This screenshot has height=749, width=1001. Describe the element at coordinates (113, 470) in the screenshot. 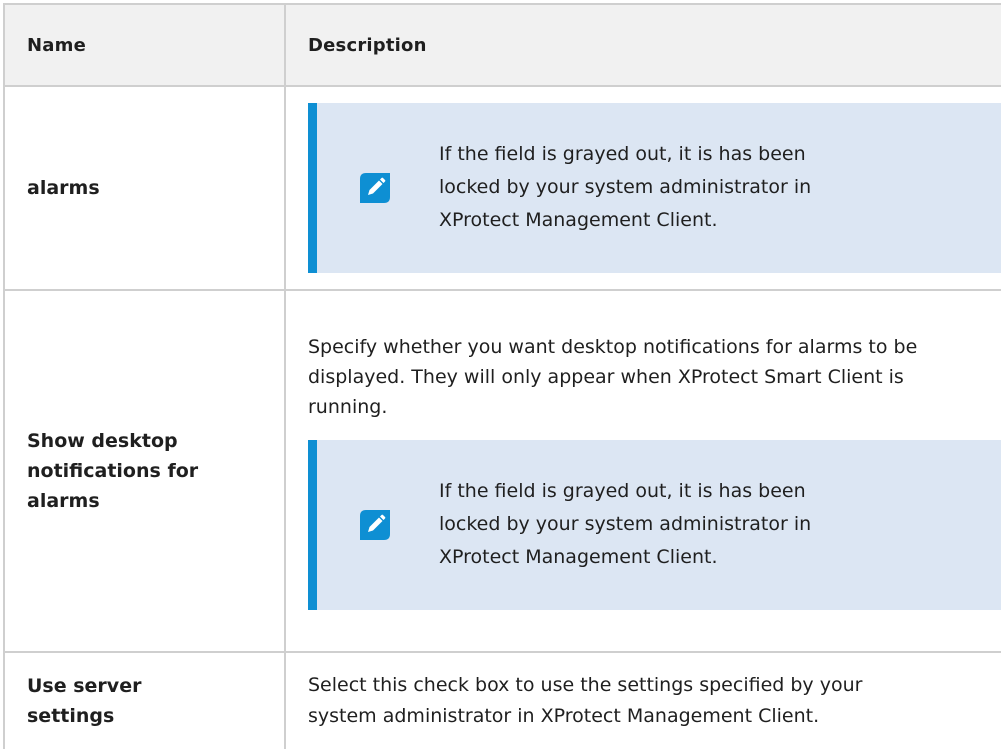

I see `name-line: notifications for` at that location.